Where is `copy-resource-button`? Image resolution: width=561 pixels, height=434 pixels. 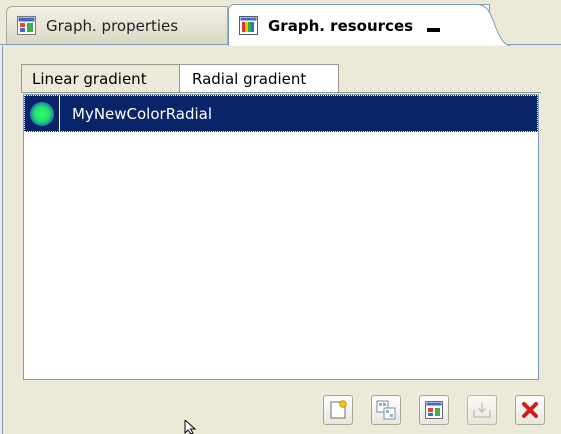 copy-resource-button is located at coordinates (386, 410).